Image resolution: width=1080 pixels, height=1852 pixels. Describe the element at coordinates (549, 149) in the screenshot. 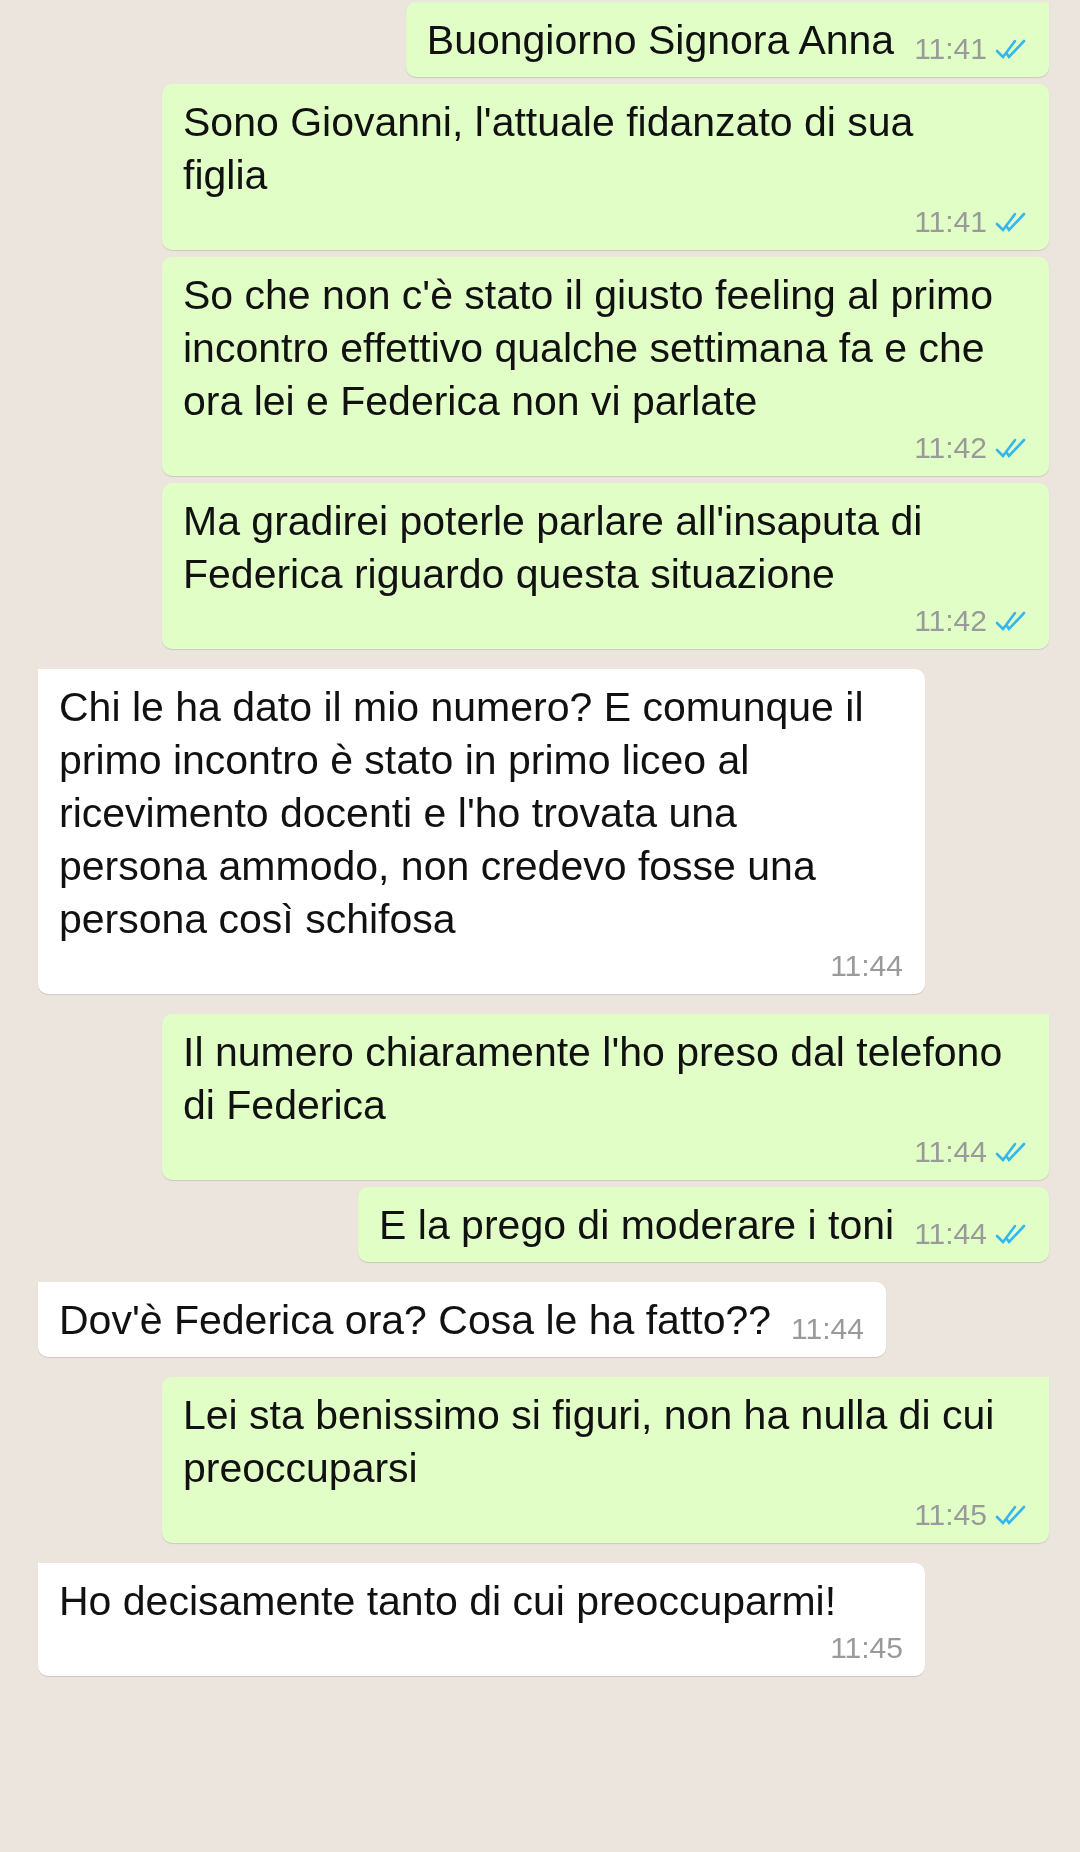

I see `message-text: Sono Giovanni, l'attuale fidanzato di sua figlia` at that location.